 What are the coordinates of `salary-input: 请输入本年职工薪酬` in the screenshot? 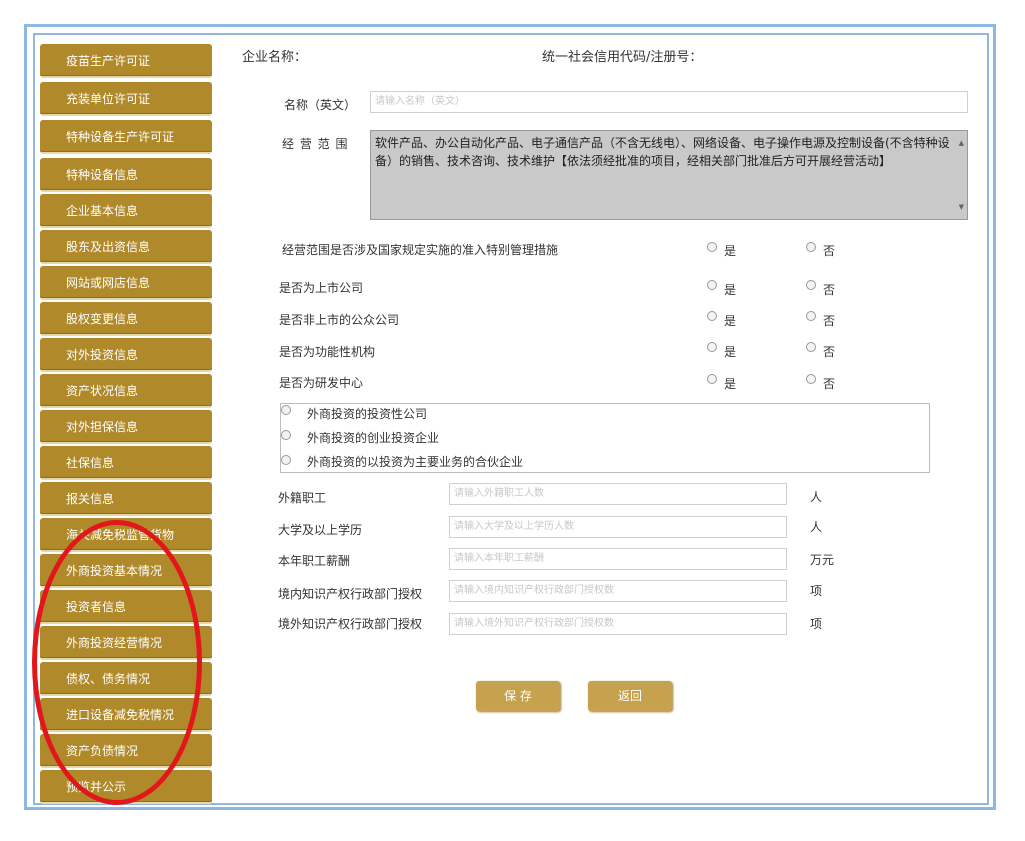 It's located at (618, 559).